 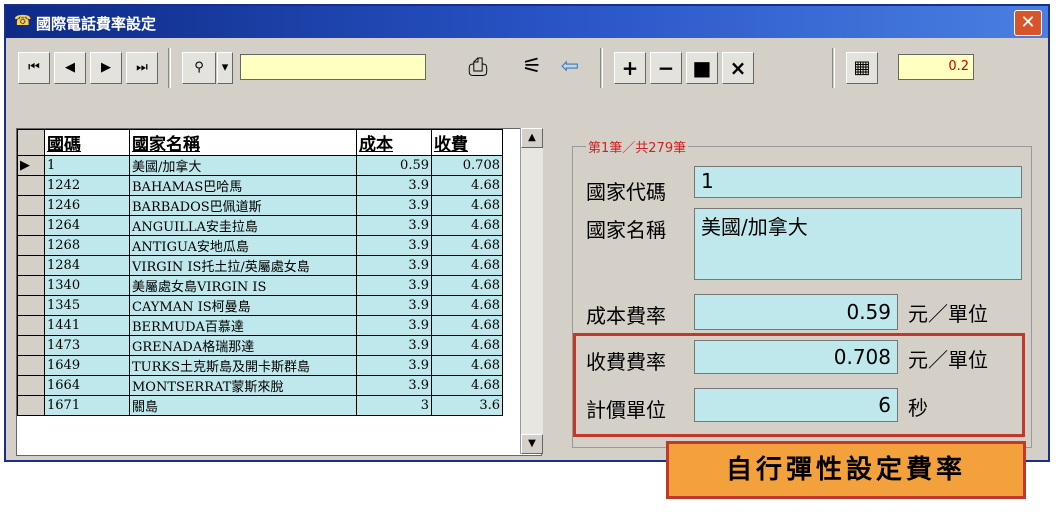 I want to click on cell-cost: 0.59, so click(x=394, y=165).